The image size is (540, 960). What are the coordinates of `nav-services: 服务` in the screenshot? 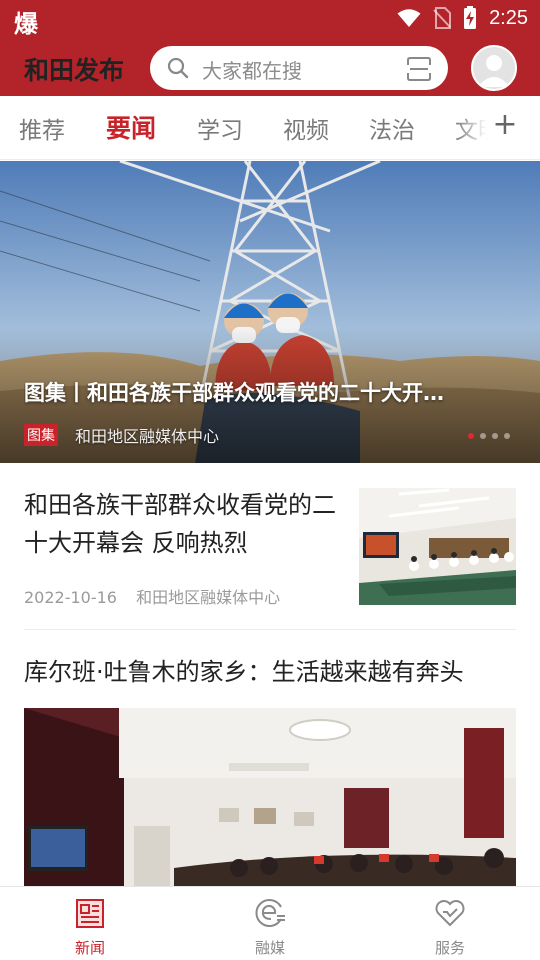 It's located at (450, 923).